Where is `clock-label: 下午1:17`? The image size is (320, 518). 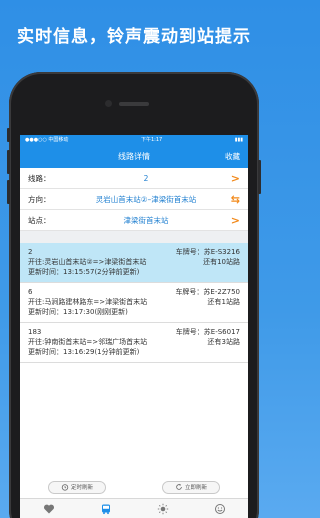 clock-label: 下午1:17 is located at coordinates (151, 140).